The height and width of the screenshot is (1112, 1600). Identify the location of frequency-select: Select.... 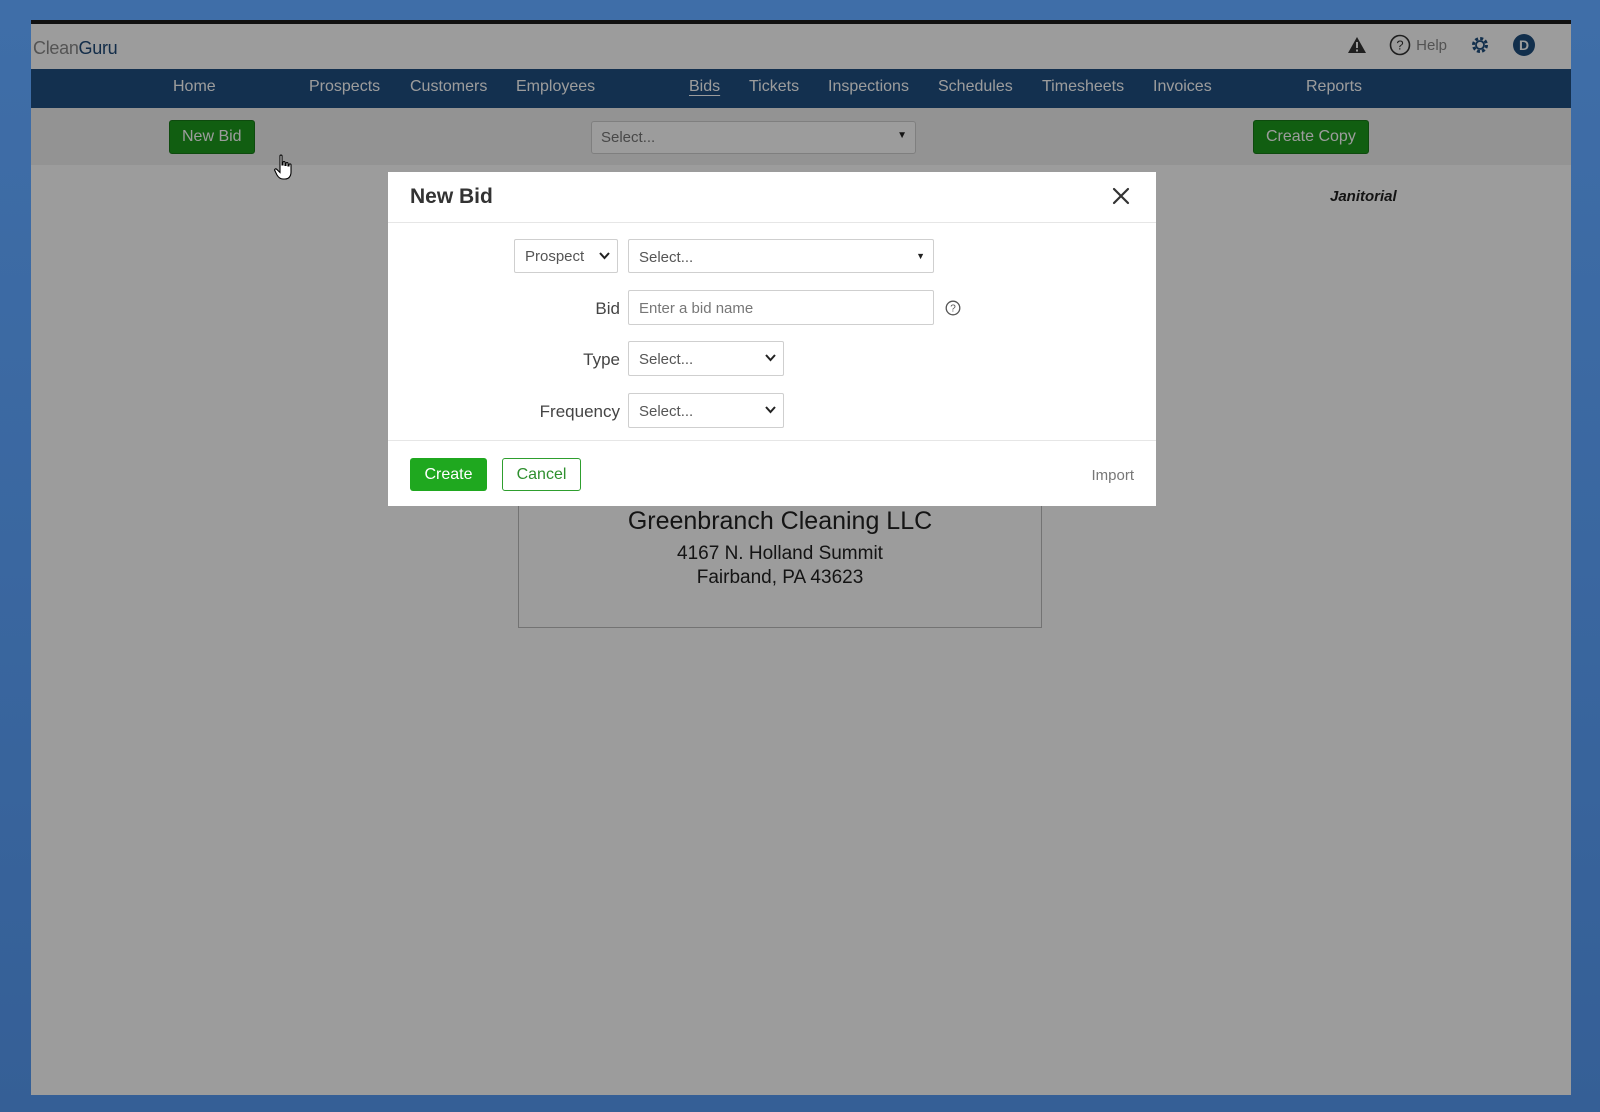
(706, 410).